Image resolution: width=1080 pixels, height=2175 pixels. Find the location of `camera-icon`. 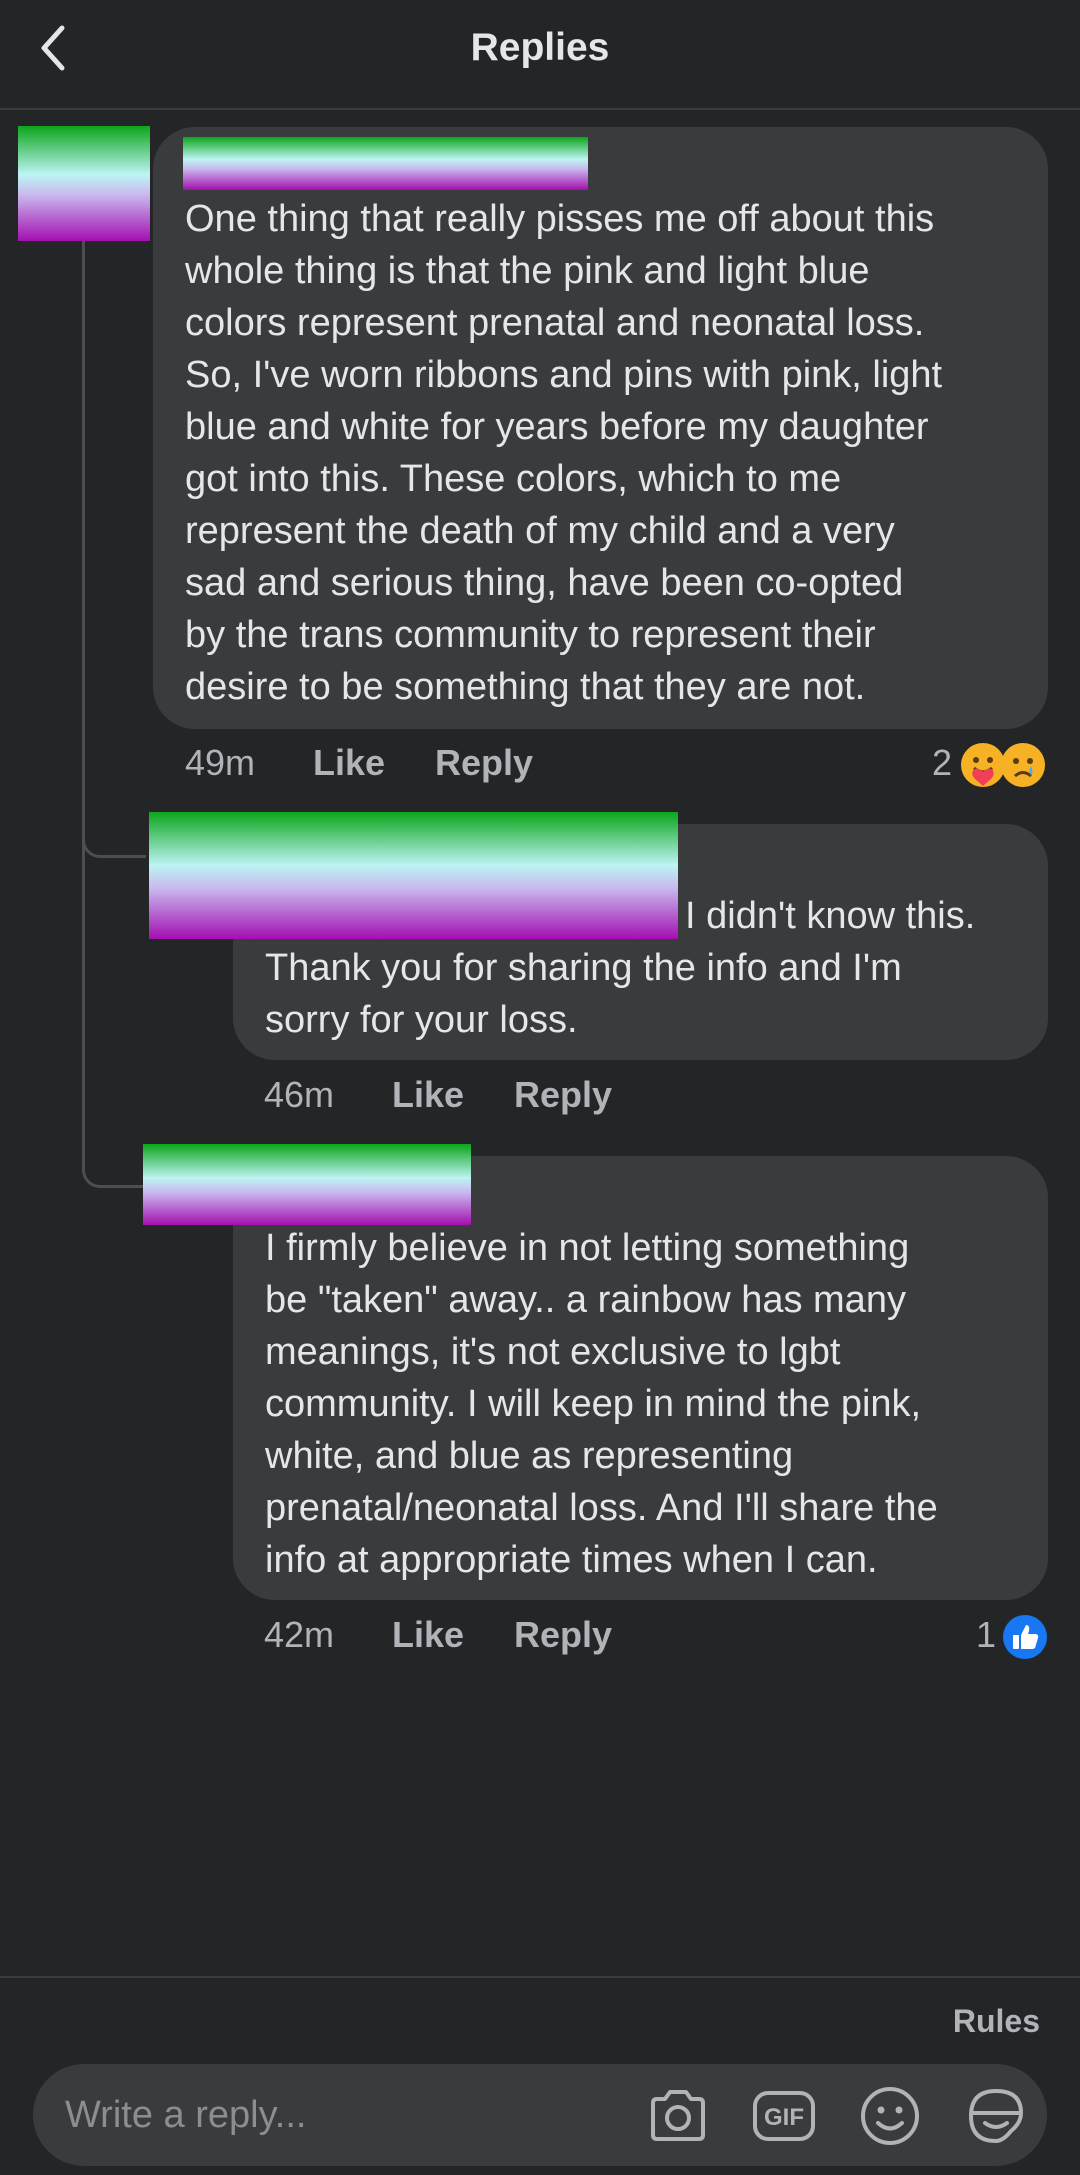

camera-icon is located at coordinates (678, 2116).